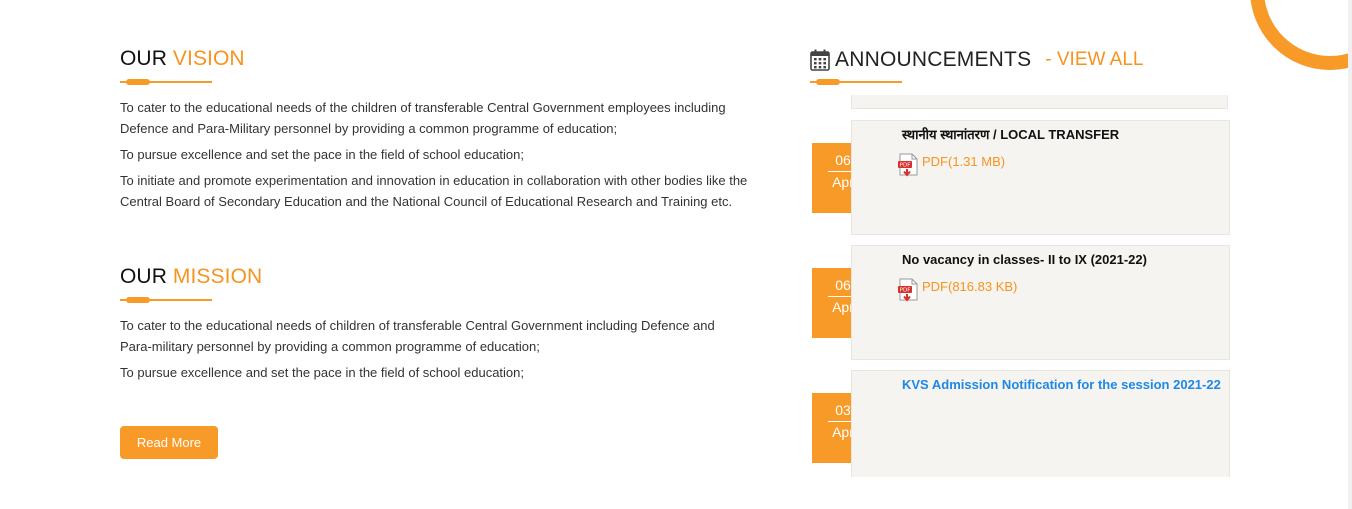  What do you see at coordinates (143, 58) in the screenshot?
I see `vision-heading-prefix: OUR` at bounding box center [143, 58].